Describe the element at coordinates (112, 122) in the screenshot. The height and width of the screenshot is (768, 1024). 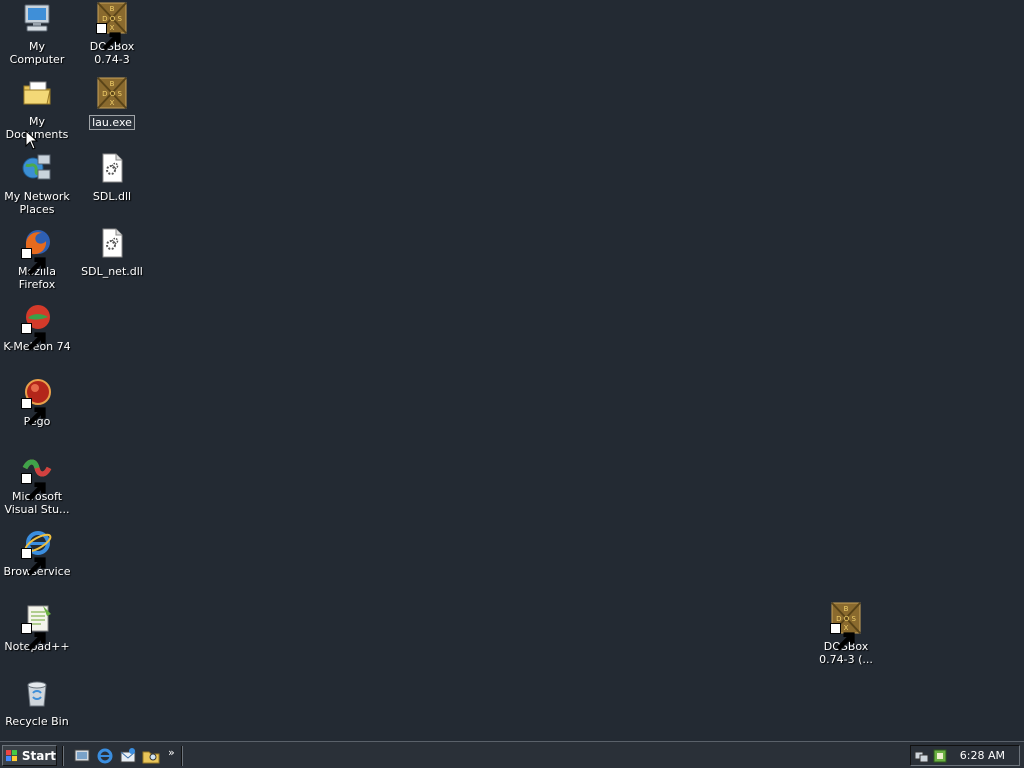
I see `rename-field: lau.exe` at that location.